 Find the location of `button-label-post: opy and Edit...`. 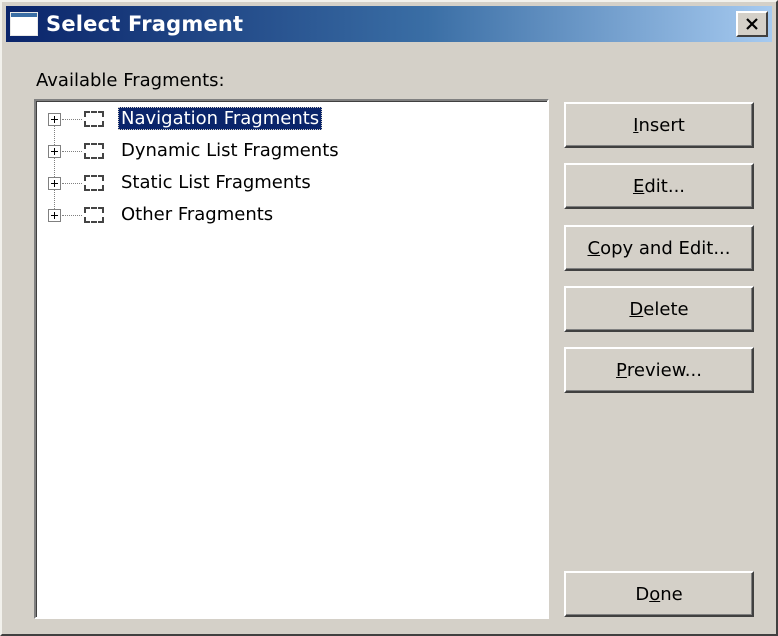

button-label-post: opy and Edit... is located at coordinates (665, 248).